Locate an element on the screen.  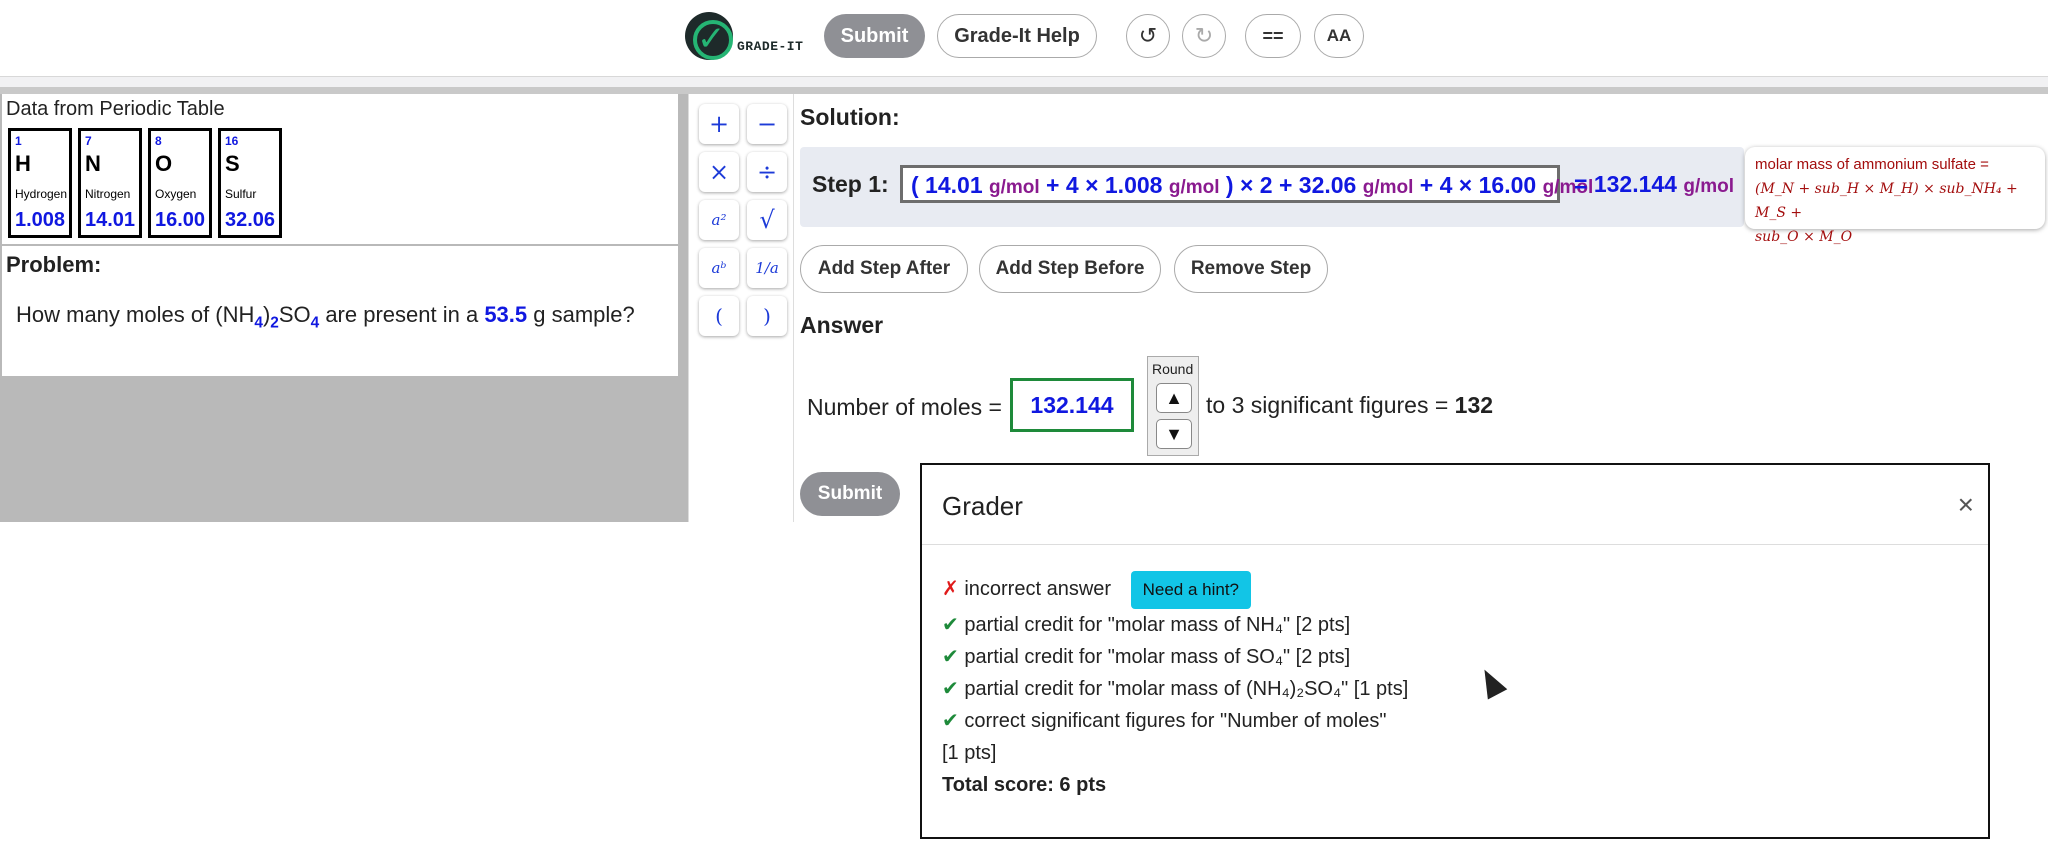
font-size-icon: AA is located at coordinates (1339, 36).